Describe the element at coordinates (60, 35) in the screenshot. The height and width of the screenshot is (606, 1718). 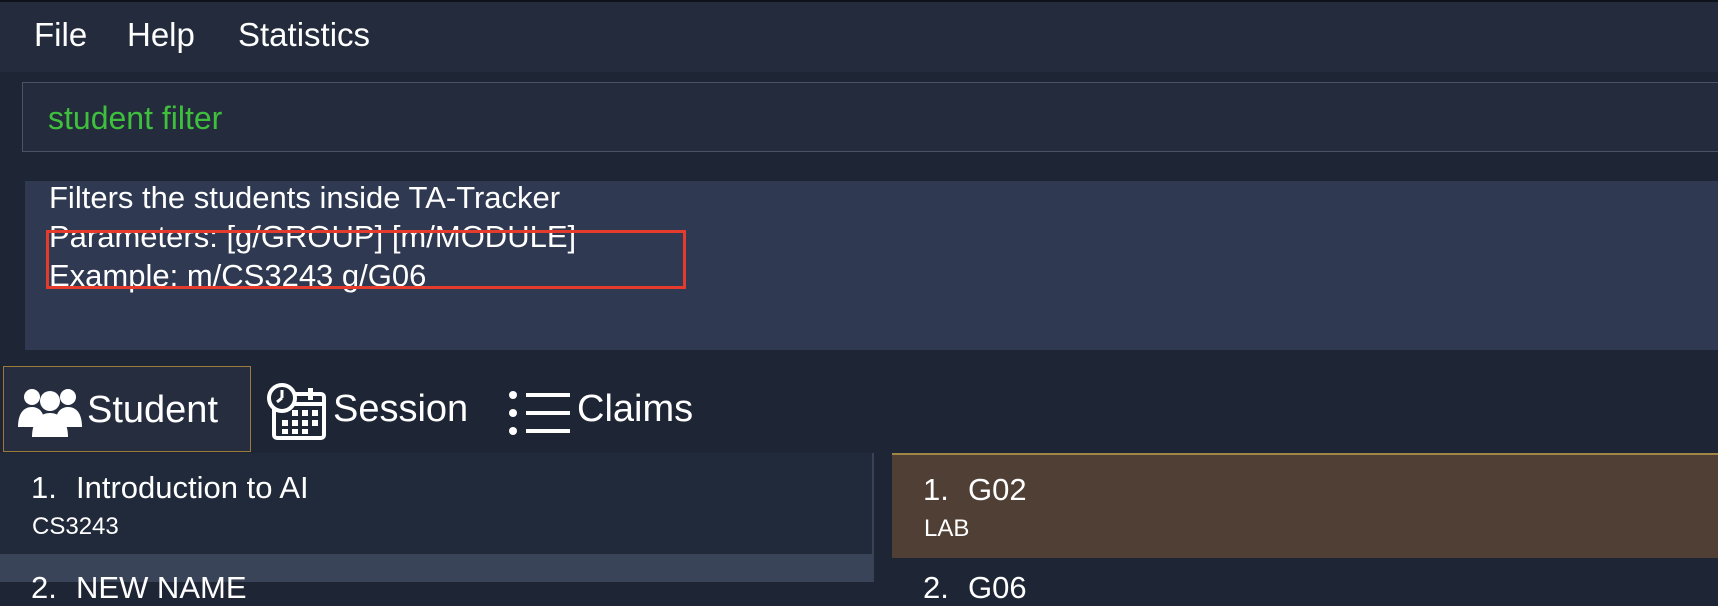
I see `menu-file: File` at that location.